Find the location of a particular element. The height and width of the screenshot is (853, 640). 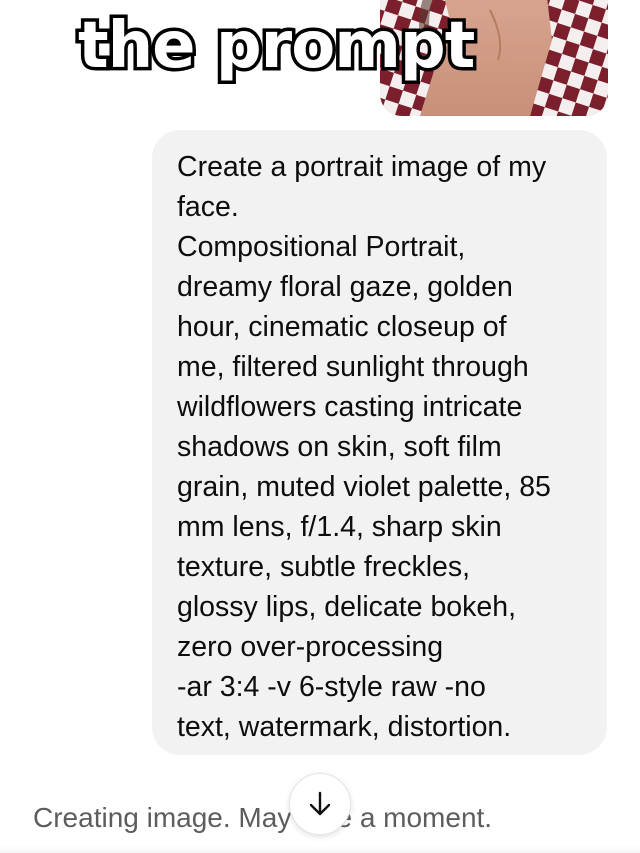

overlay-title: the prompt is located at coordinates (276, 46).